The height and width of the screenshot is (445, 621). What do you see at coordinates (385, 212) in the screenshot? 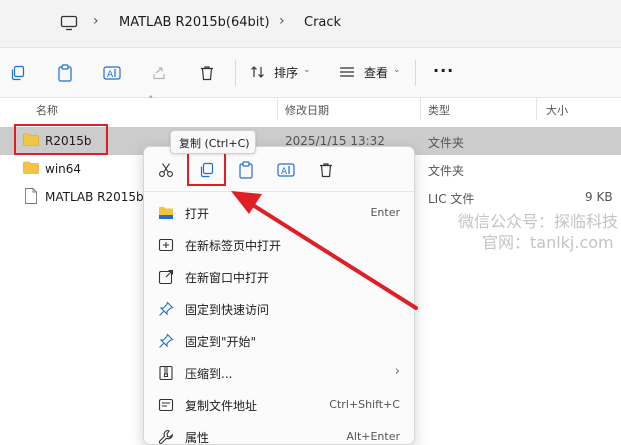
I see `menu-item-shortcut: Enter` at bounding box center [385, 212].